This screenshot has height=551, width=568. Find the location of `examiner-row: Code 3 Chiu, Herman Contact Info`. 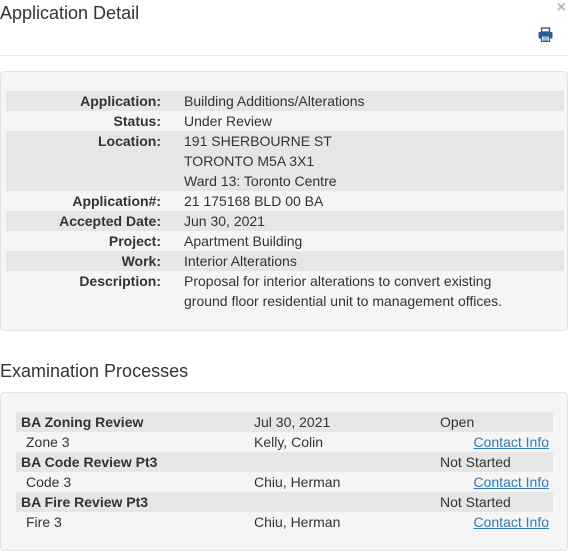

examiner-row: Code 3 Chiu, Herman Contact Info is located at coordinates (284, 482).